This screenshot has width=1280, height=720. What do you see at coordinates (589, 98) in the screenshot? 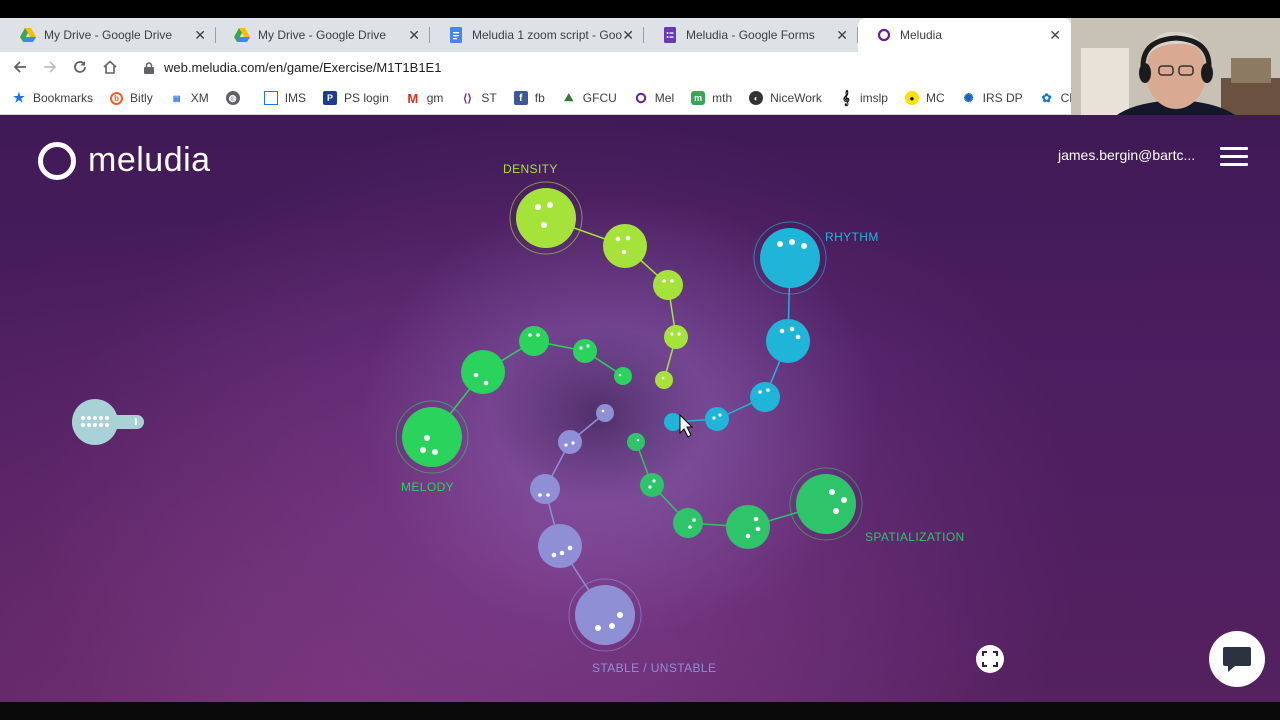
I see `bookmark-gfcu: ⛰ GFCU` at bounding box center [589, 98].